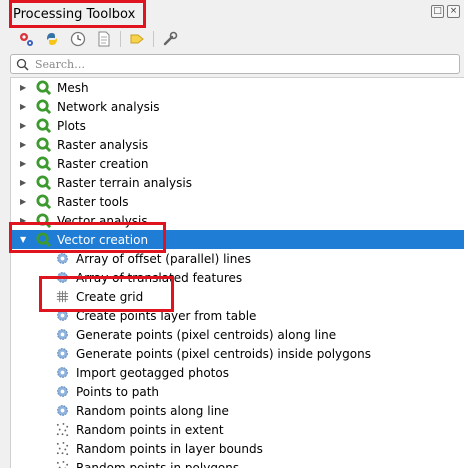 This screenshot has height=468, width=464. What do you see at coordinates (237, 106) in the screenshot?
I see `tree-group-network-analysis: ▶ Network analysis` at bounding box center [237, 106].